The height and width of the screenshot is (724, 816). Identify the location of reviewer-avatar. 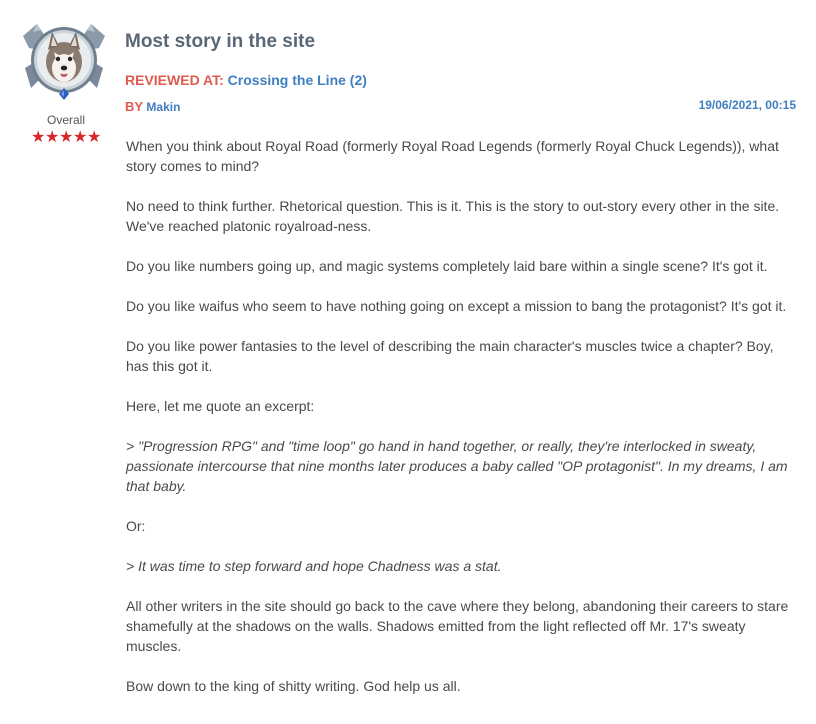
(64, 61).